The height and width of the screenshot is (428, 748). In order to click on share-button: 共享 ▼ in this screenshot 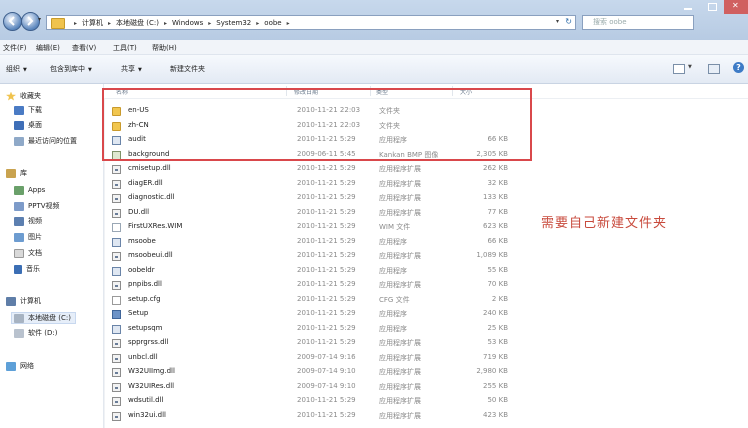, I will do `click(131, 69)`.